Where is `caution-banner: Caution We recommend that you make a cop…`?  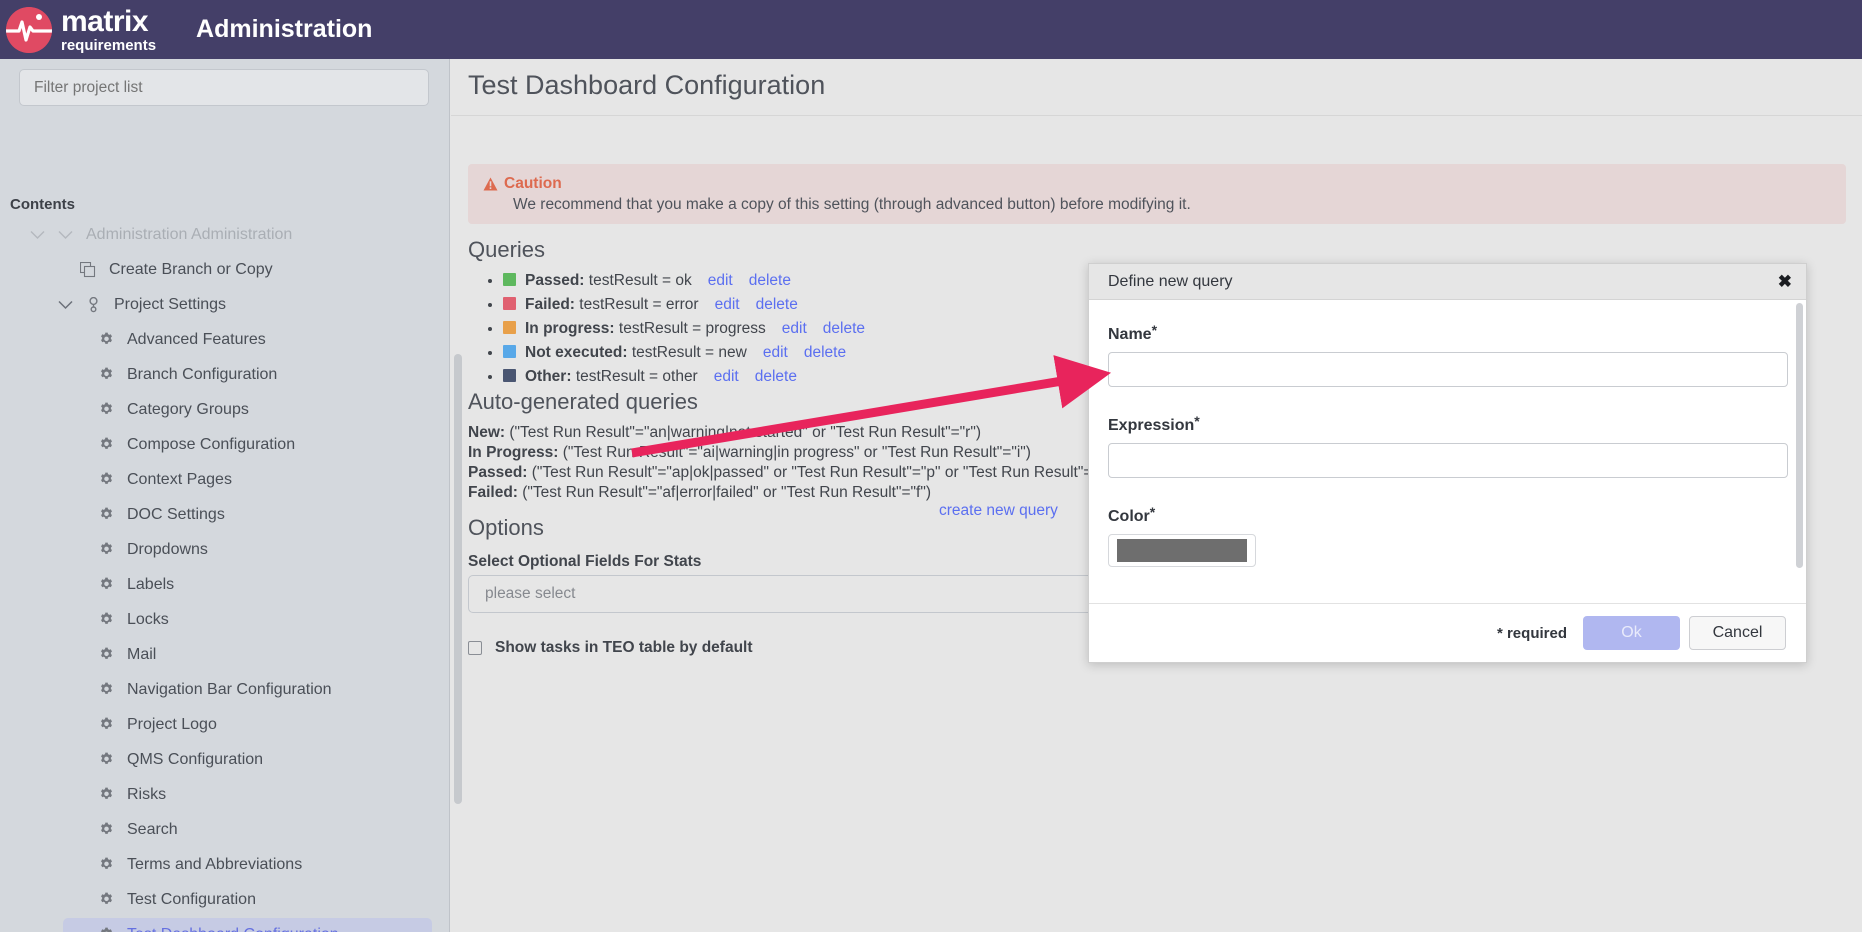 caution-banner: Caution We recommend that you make a cop… is located at coordinates (1157, 194).